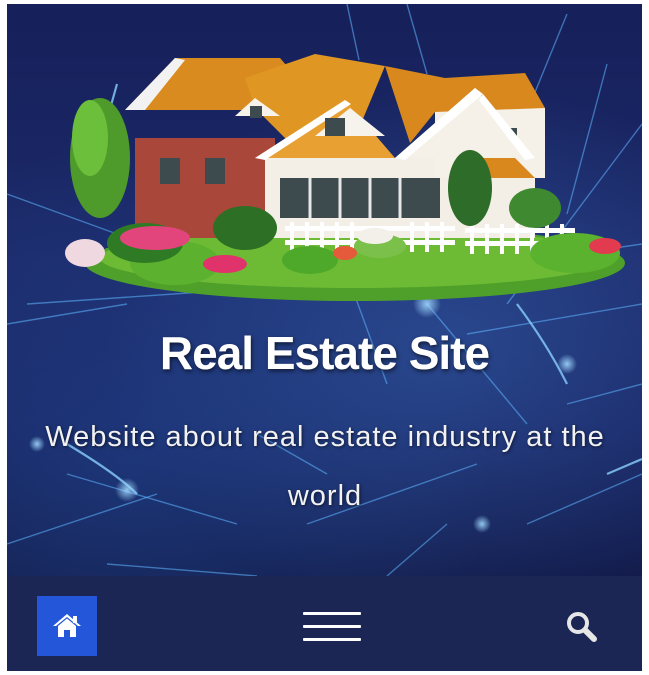  I want to click on menu-button, so click(332, 626).